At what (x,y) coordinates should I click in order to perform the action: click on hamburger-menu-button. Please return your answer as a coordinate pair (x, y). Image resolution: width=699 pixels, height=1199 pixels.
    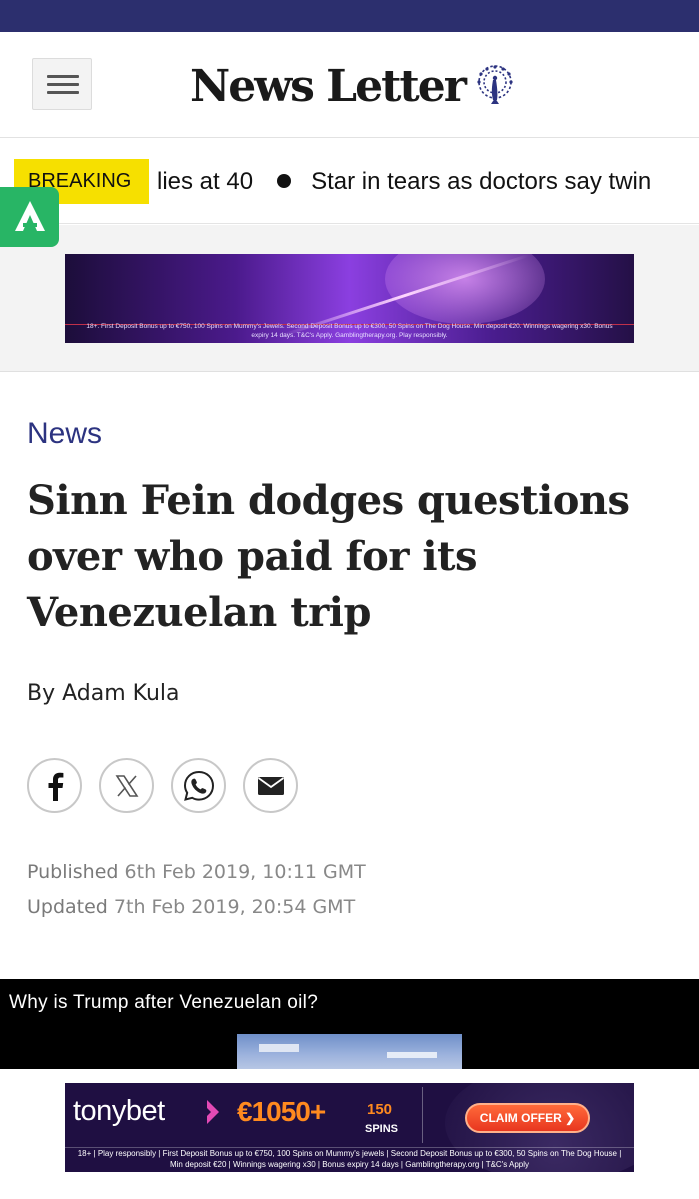
    Looking at the image, I should click on (62, 84).